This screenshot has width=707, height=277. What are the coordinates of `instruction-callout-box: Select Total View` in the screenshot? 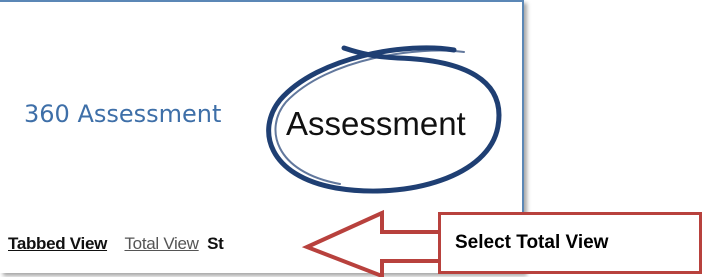 It's located at (570, 243).